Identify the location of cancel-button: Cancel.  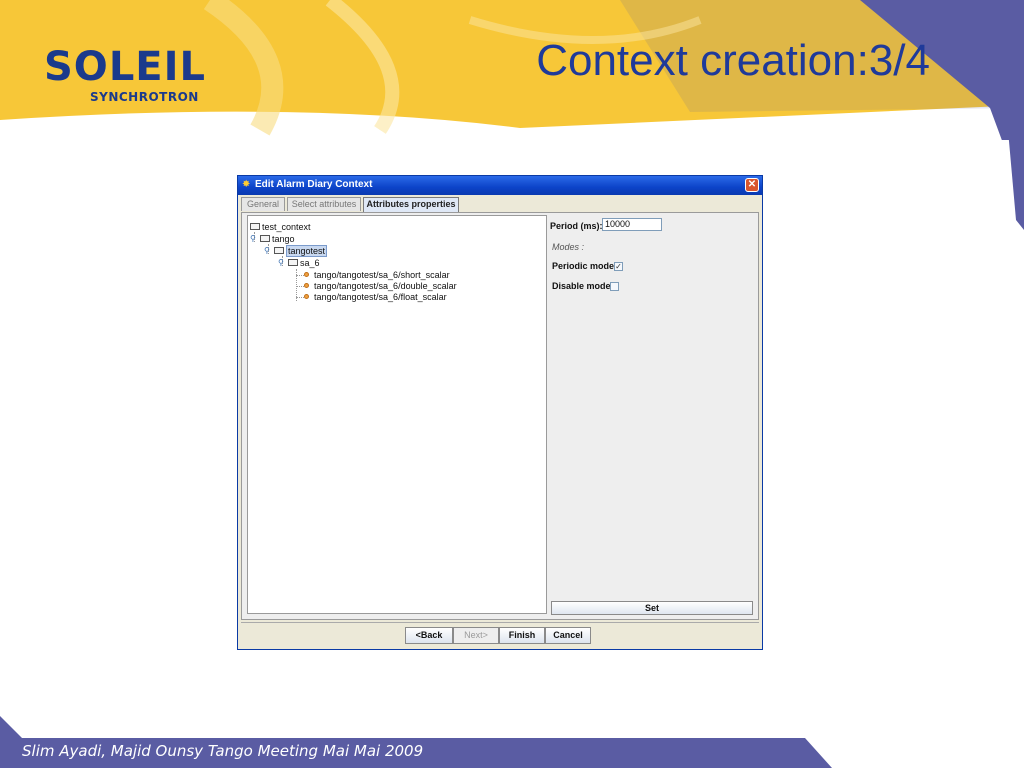
(568, 635).